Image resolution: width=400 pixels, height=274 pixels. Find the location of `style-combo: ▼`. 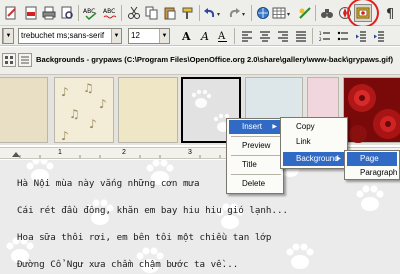

style-combo: ▼ is located at coordinates (8, 36).